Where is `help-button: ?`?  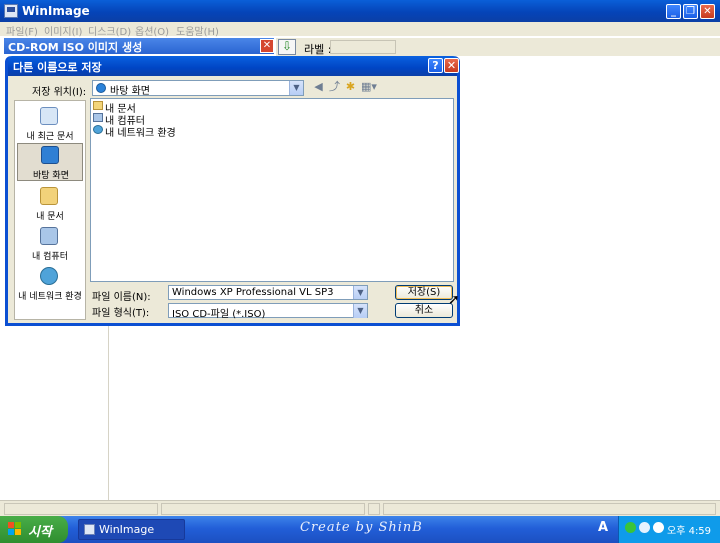
help-button: ? is located at coordinates (435, 65).